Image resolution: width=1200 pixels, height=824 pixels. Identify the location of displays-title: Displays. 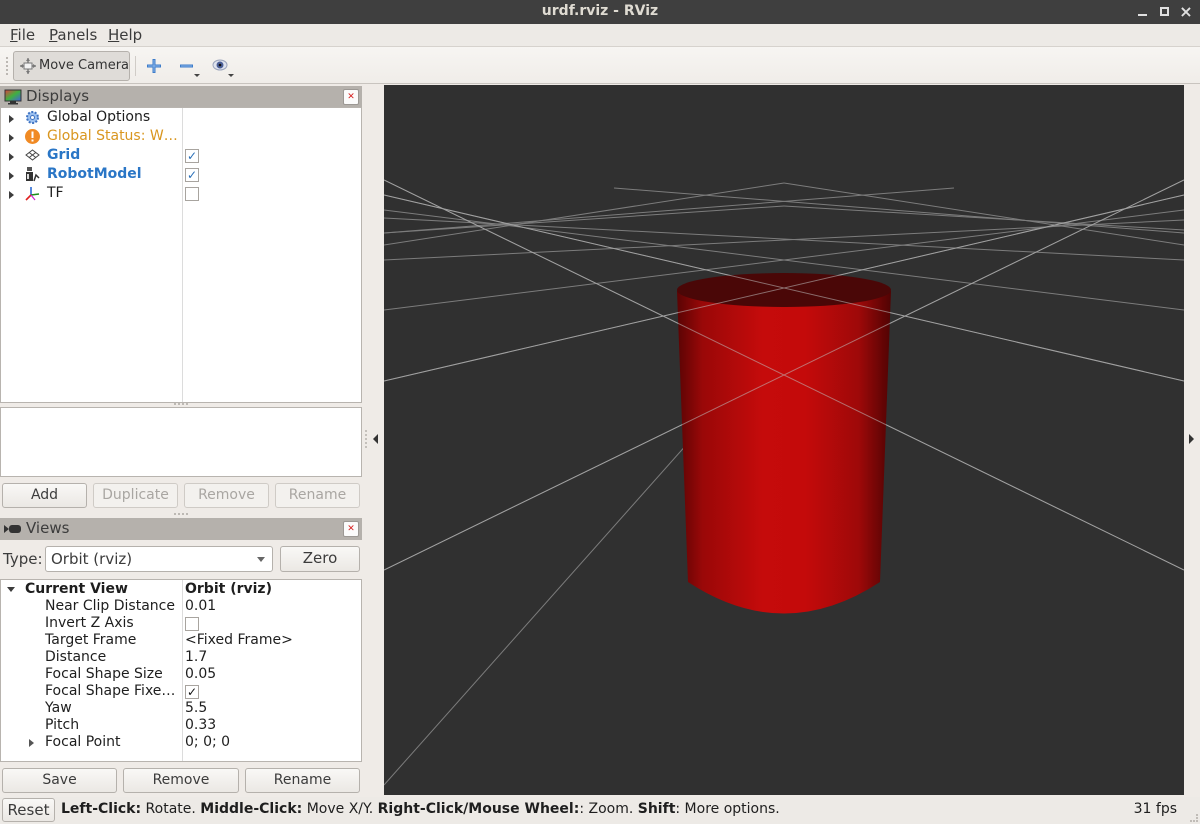
(58, 96).